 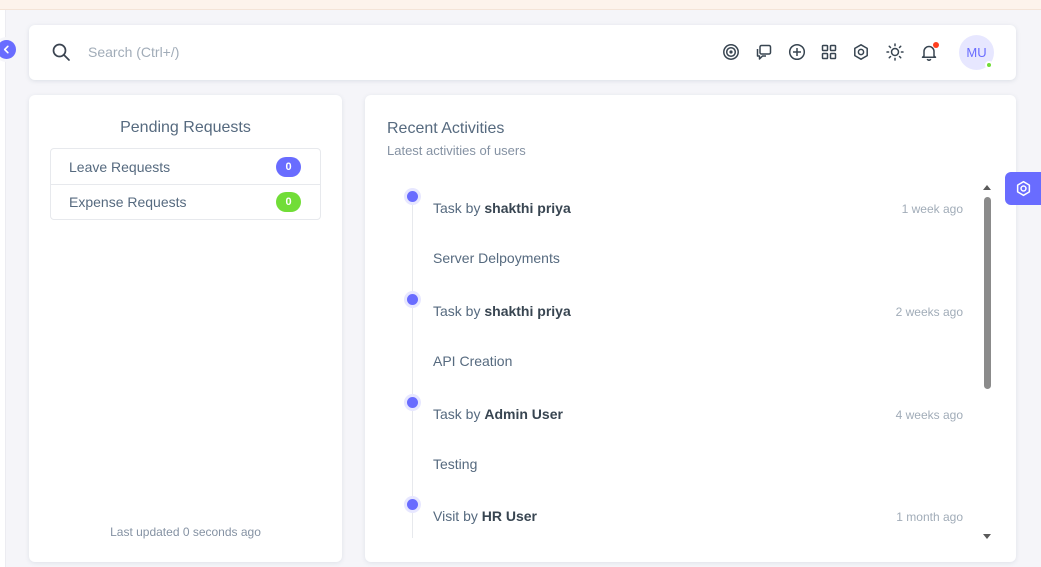 I want to click on activity-time: 4 weeks ago, so click(x=929, y=415).